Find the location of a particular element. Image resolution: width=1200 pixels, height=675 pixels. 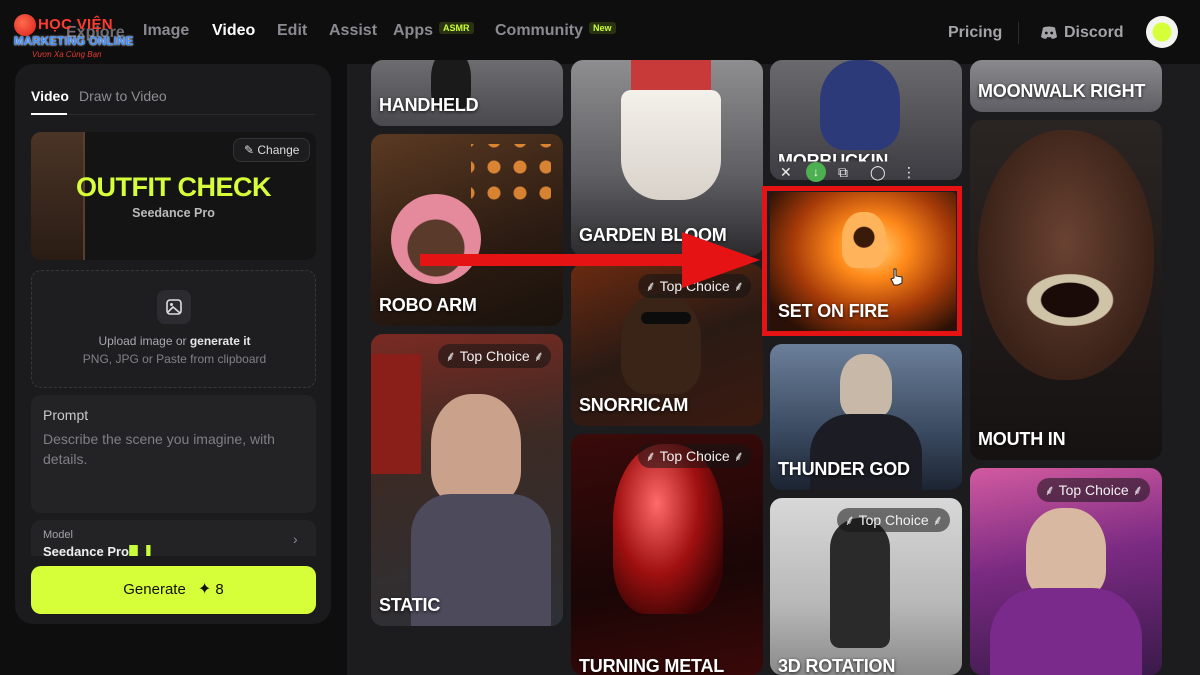

change-effect-button: ✎ Change is located at coordinates (272, 150).